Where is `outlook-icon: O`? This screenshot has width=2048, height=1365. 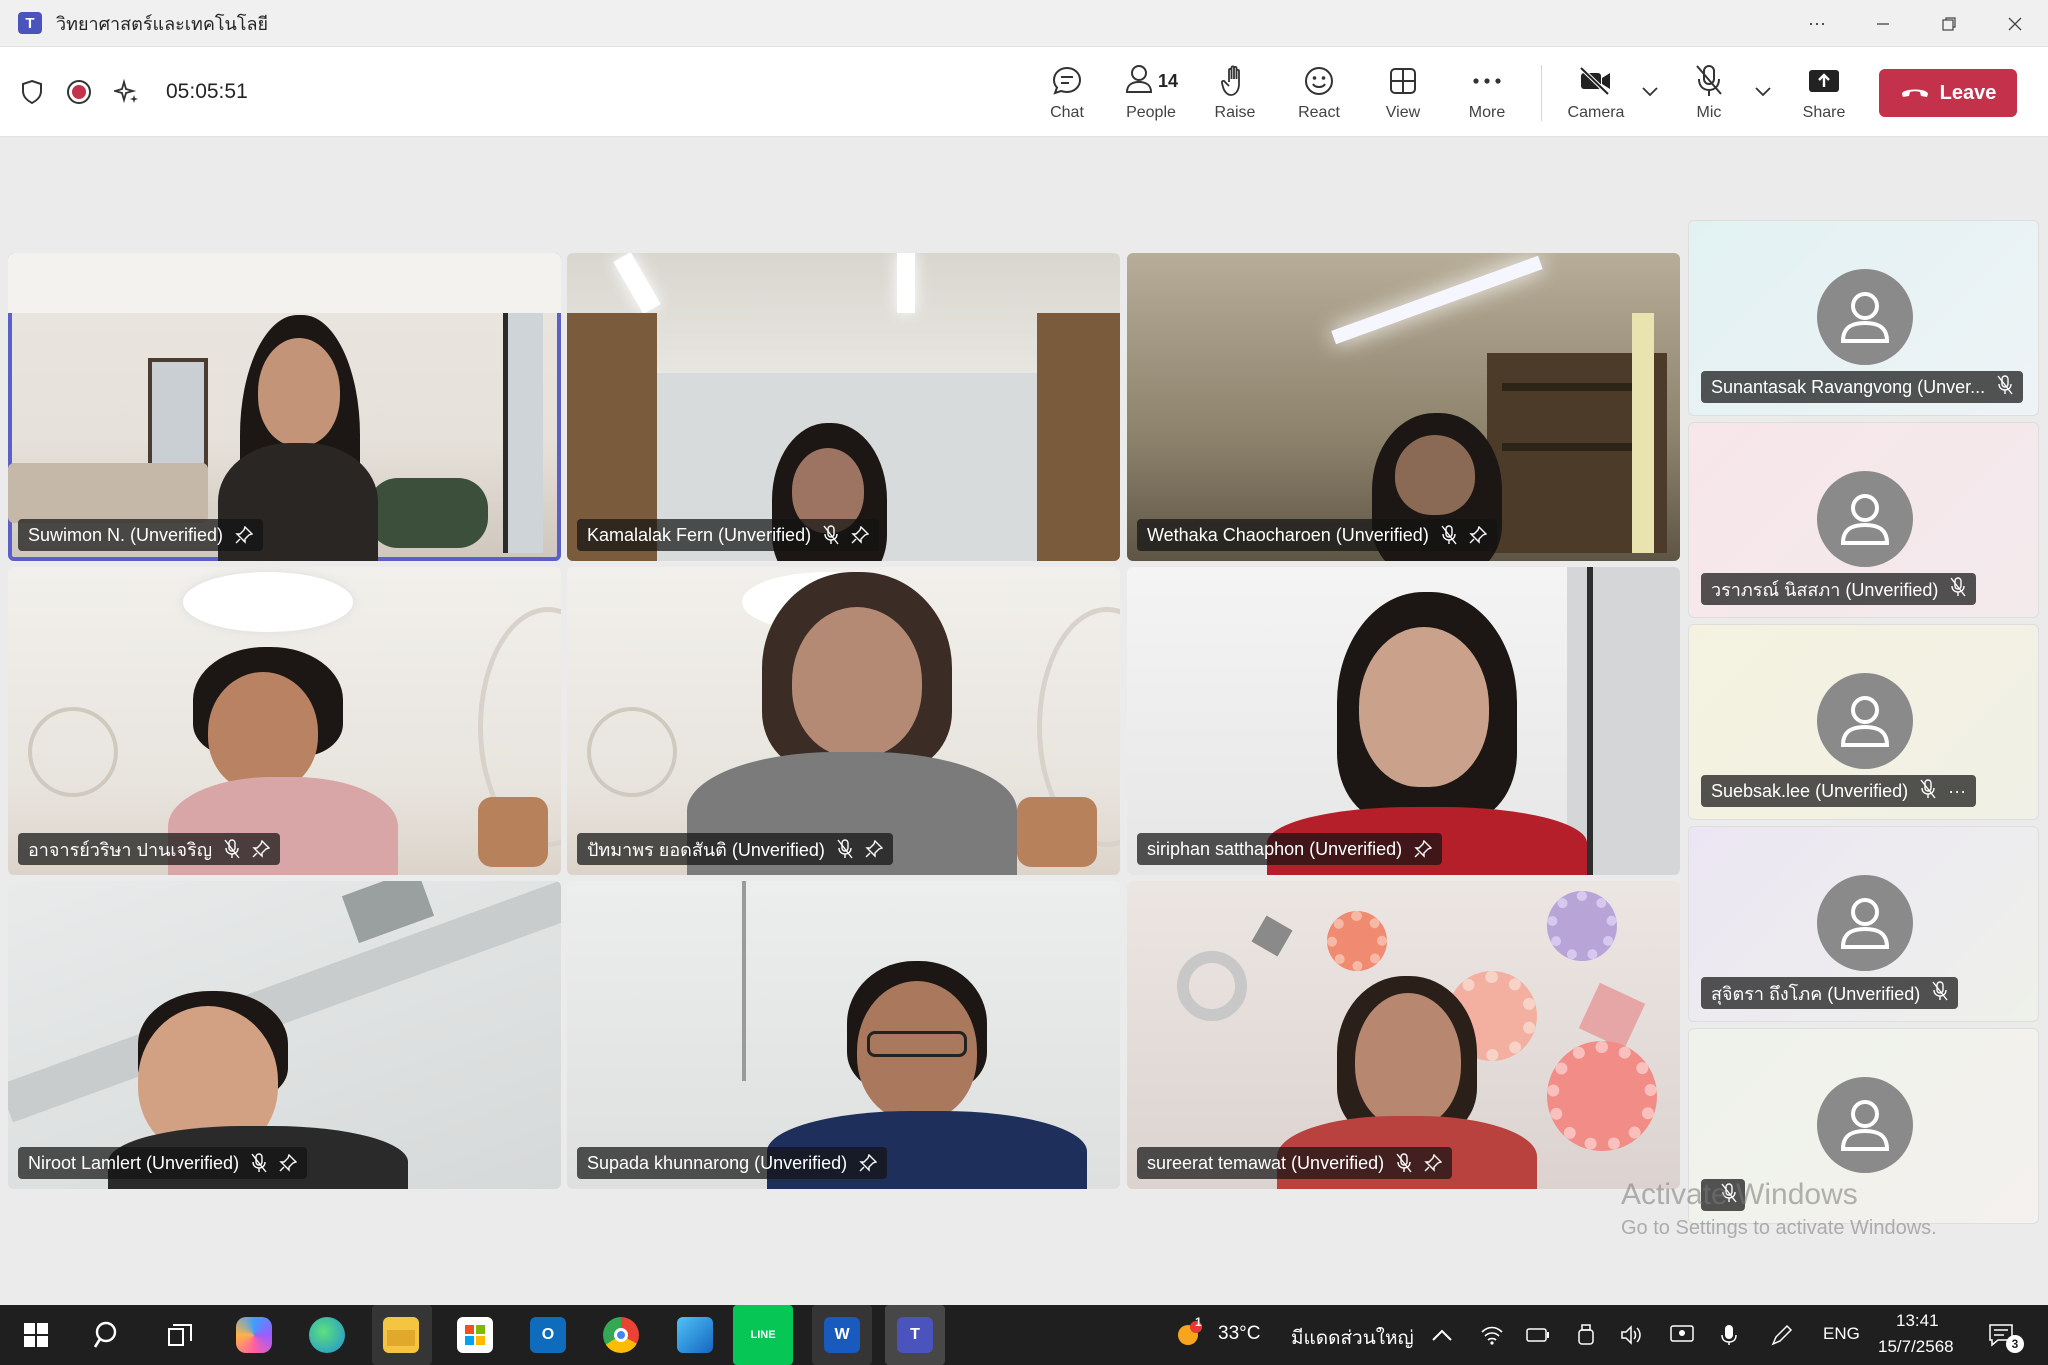
outlook-icon: O is located at coordinates (548, 1335).